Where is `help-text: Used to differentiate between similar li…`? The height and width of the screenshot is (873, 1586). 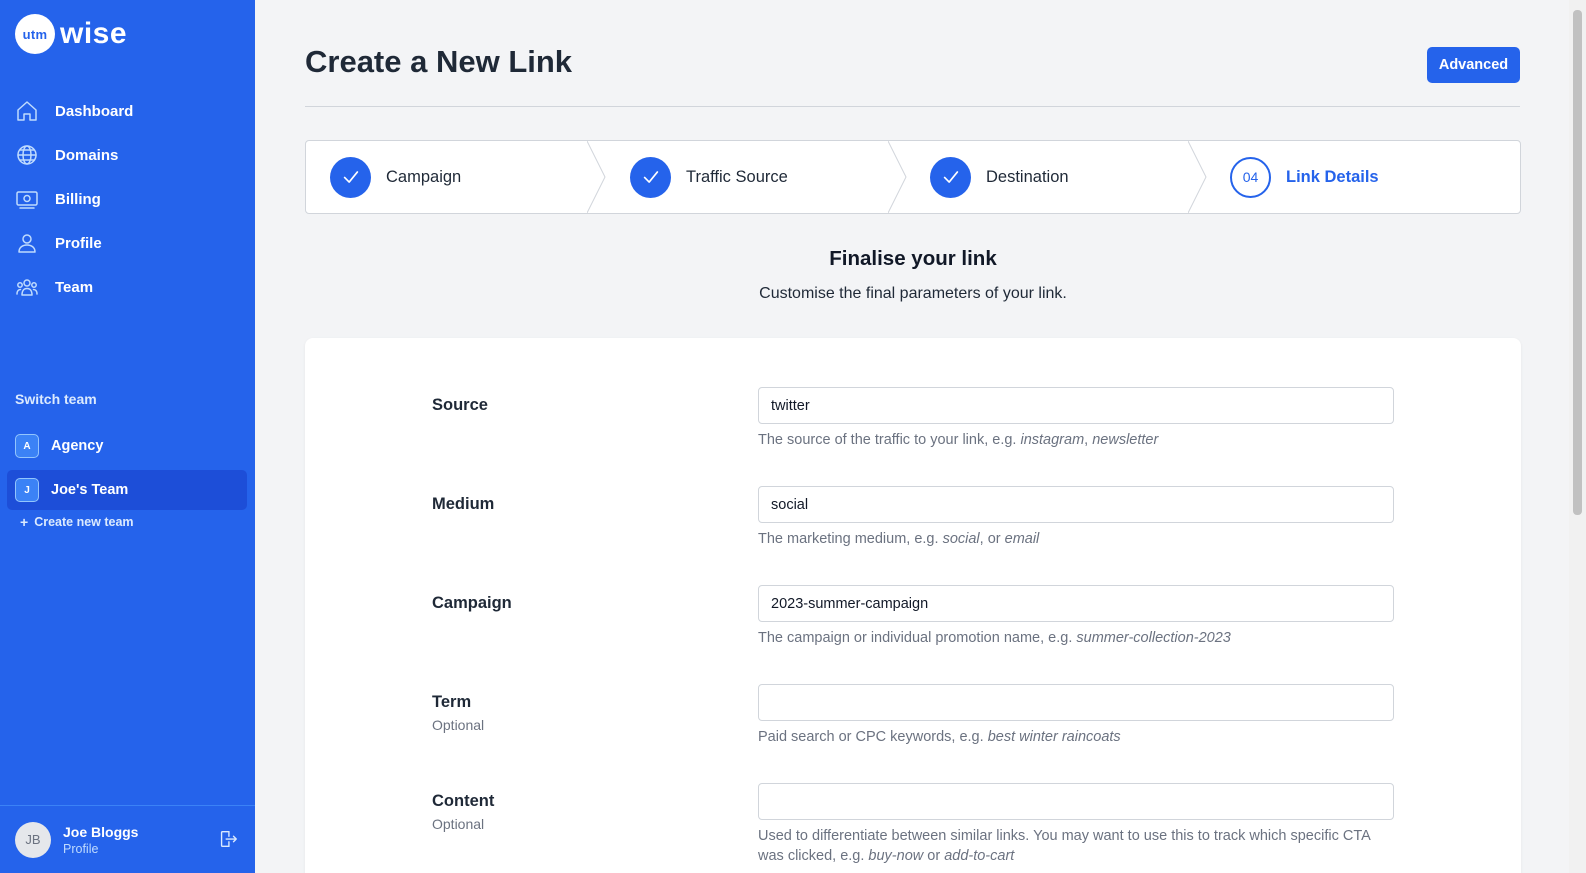
help-text: Used to differentiate between similar li… is located at coordinates (1064, 846).